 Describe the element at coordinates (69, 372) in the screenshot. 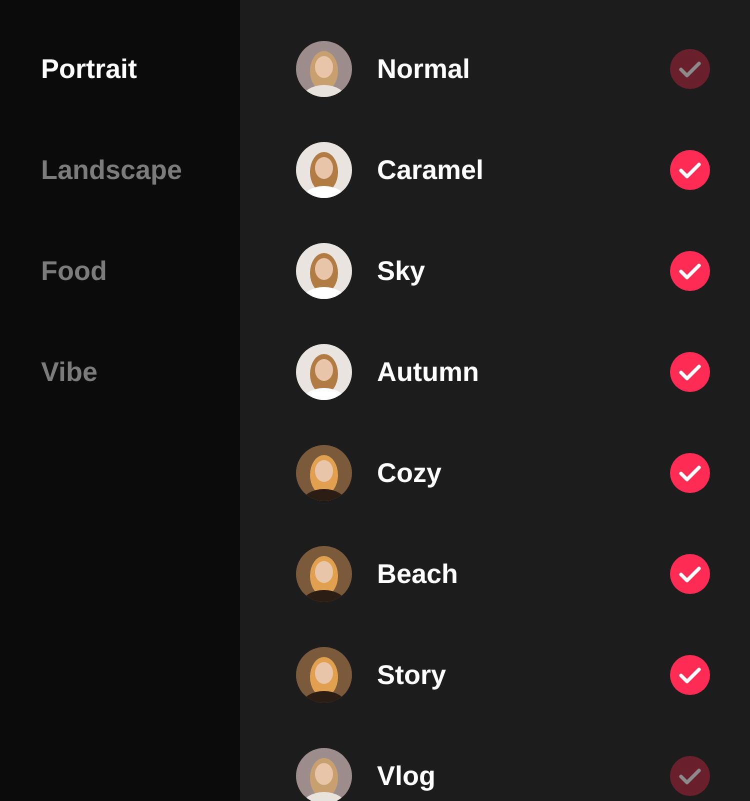

I see `category-tab: Vibe` at that location.